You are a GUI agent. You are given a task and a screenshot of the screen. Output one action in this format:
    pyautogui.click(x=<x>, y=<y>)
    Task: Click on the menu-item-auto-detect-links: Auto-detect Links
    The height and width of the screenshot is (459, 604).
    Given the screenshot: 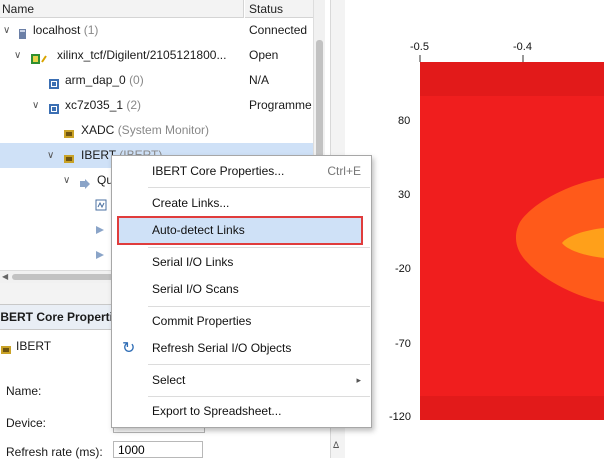 What is the action you would take?
    pyautogui.click(x=240, y=230)
    